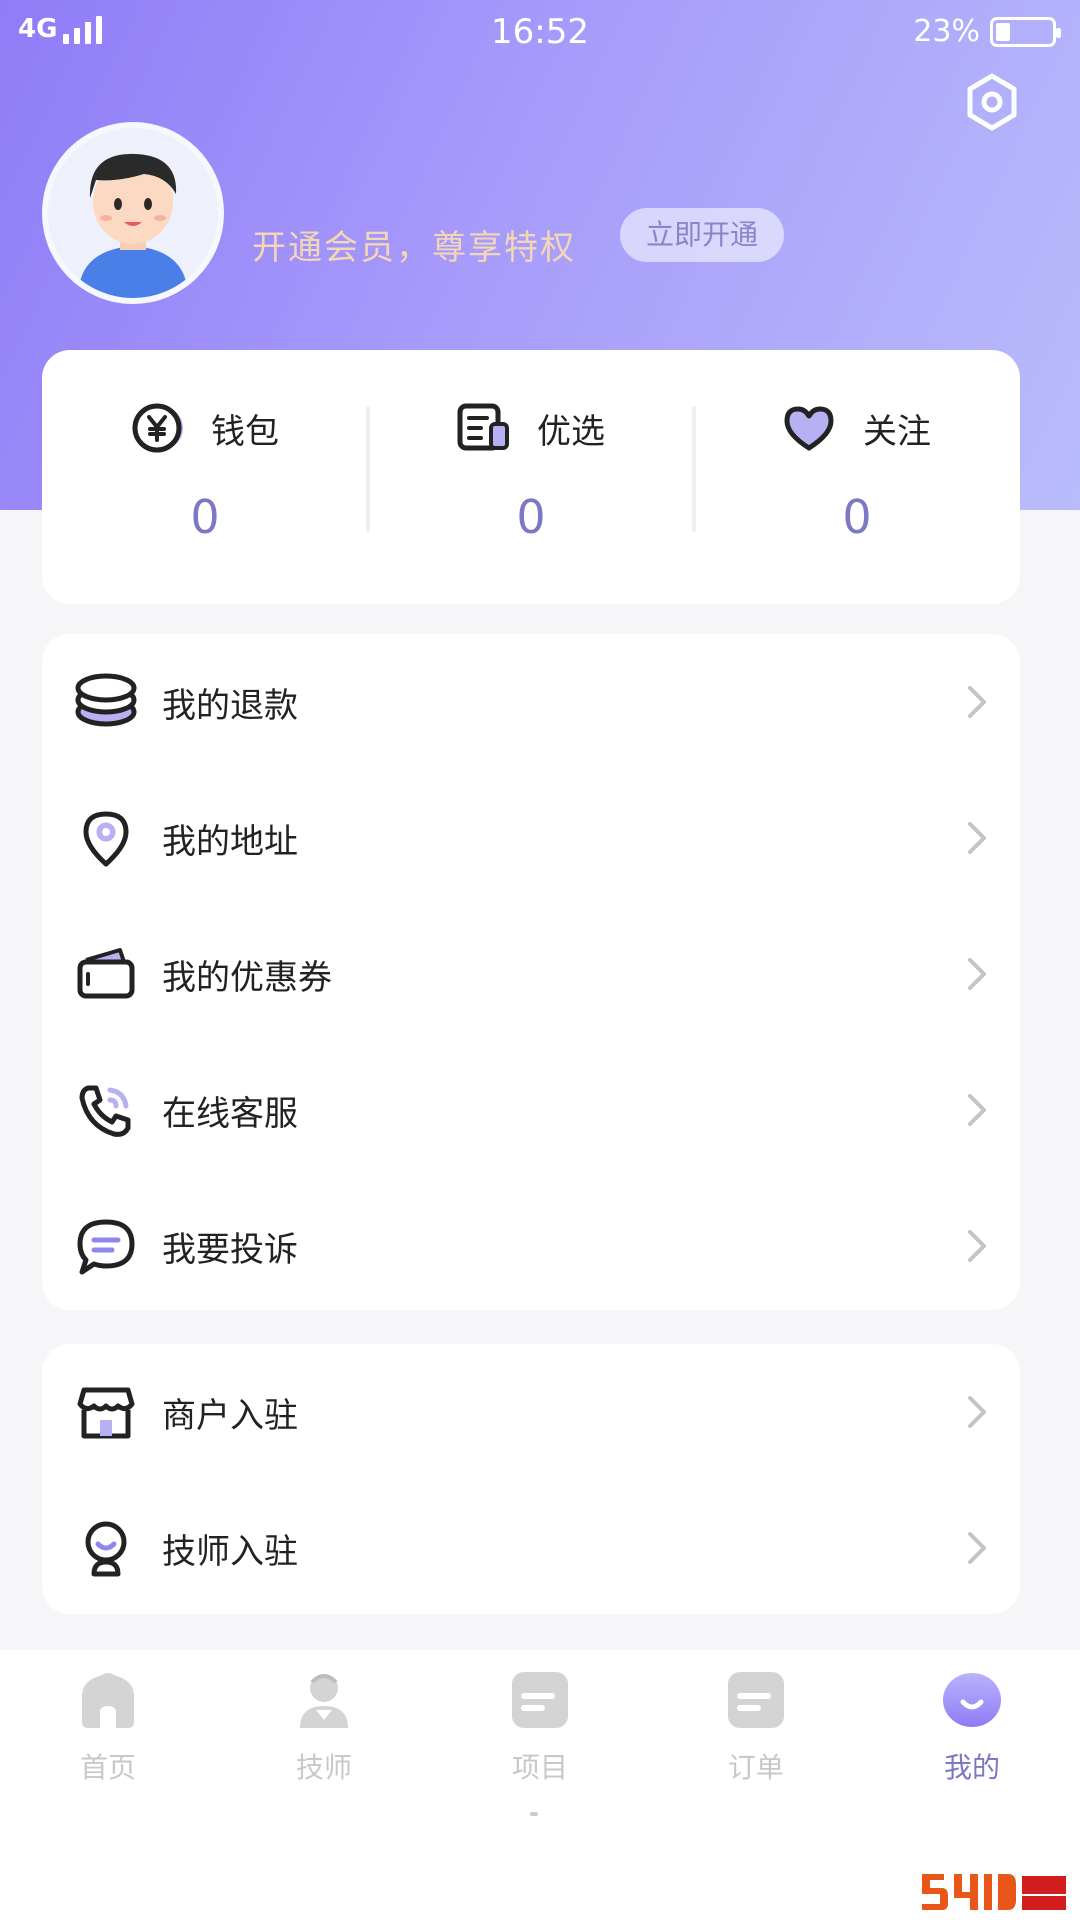 The width and height of the screenshot is (1080, 1920). I want to click on menu-item-technician-join: 技师入驻, so click(531, 1548).